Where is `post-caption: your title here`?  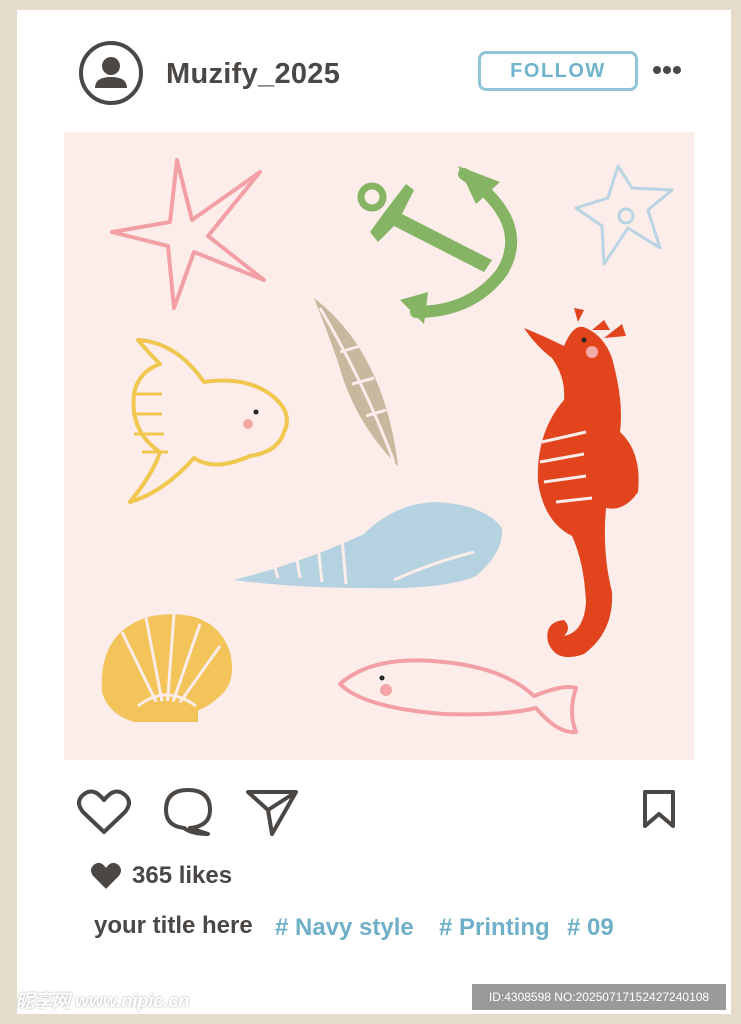
post-caption: your title here is located at coordinates (173, 925).